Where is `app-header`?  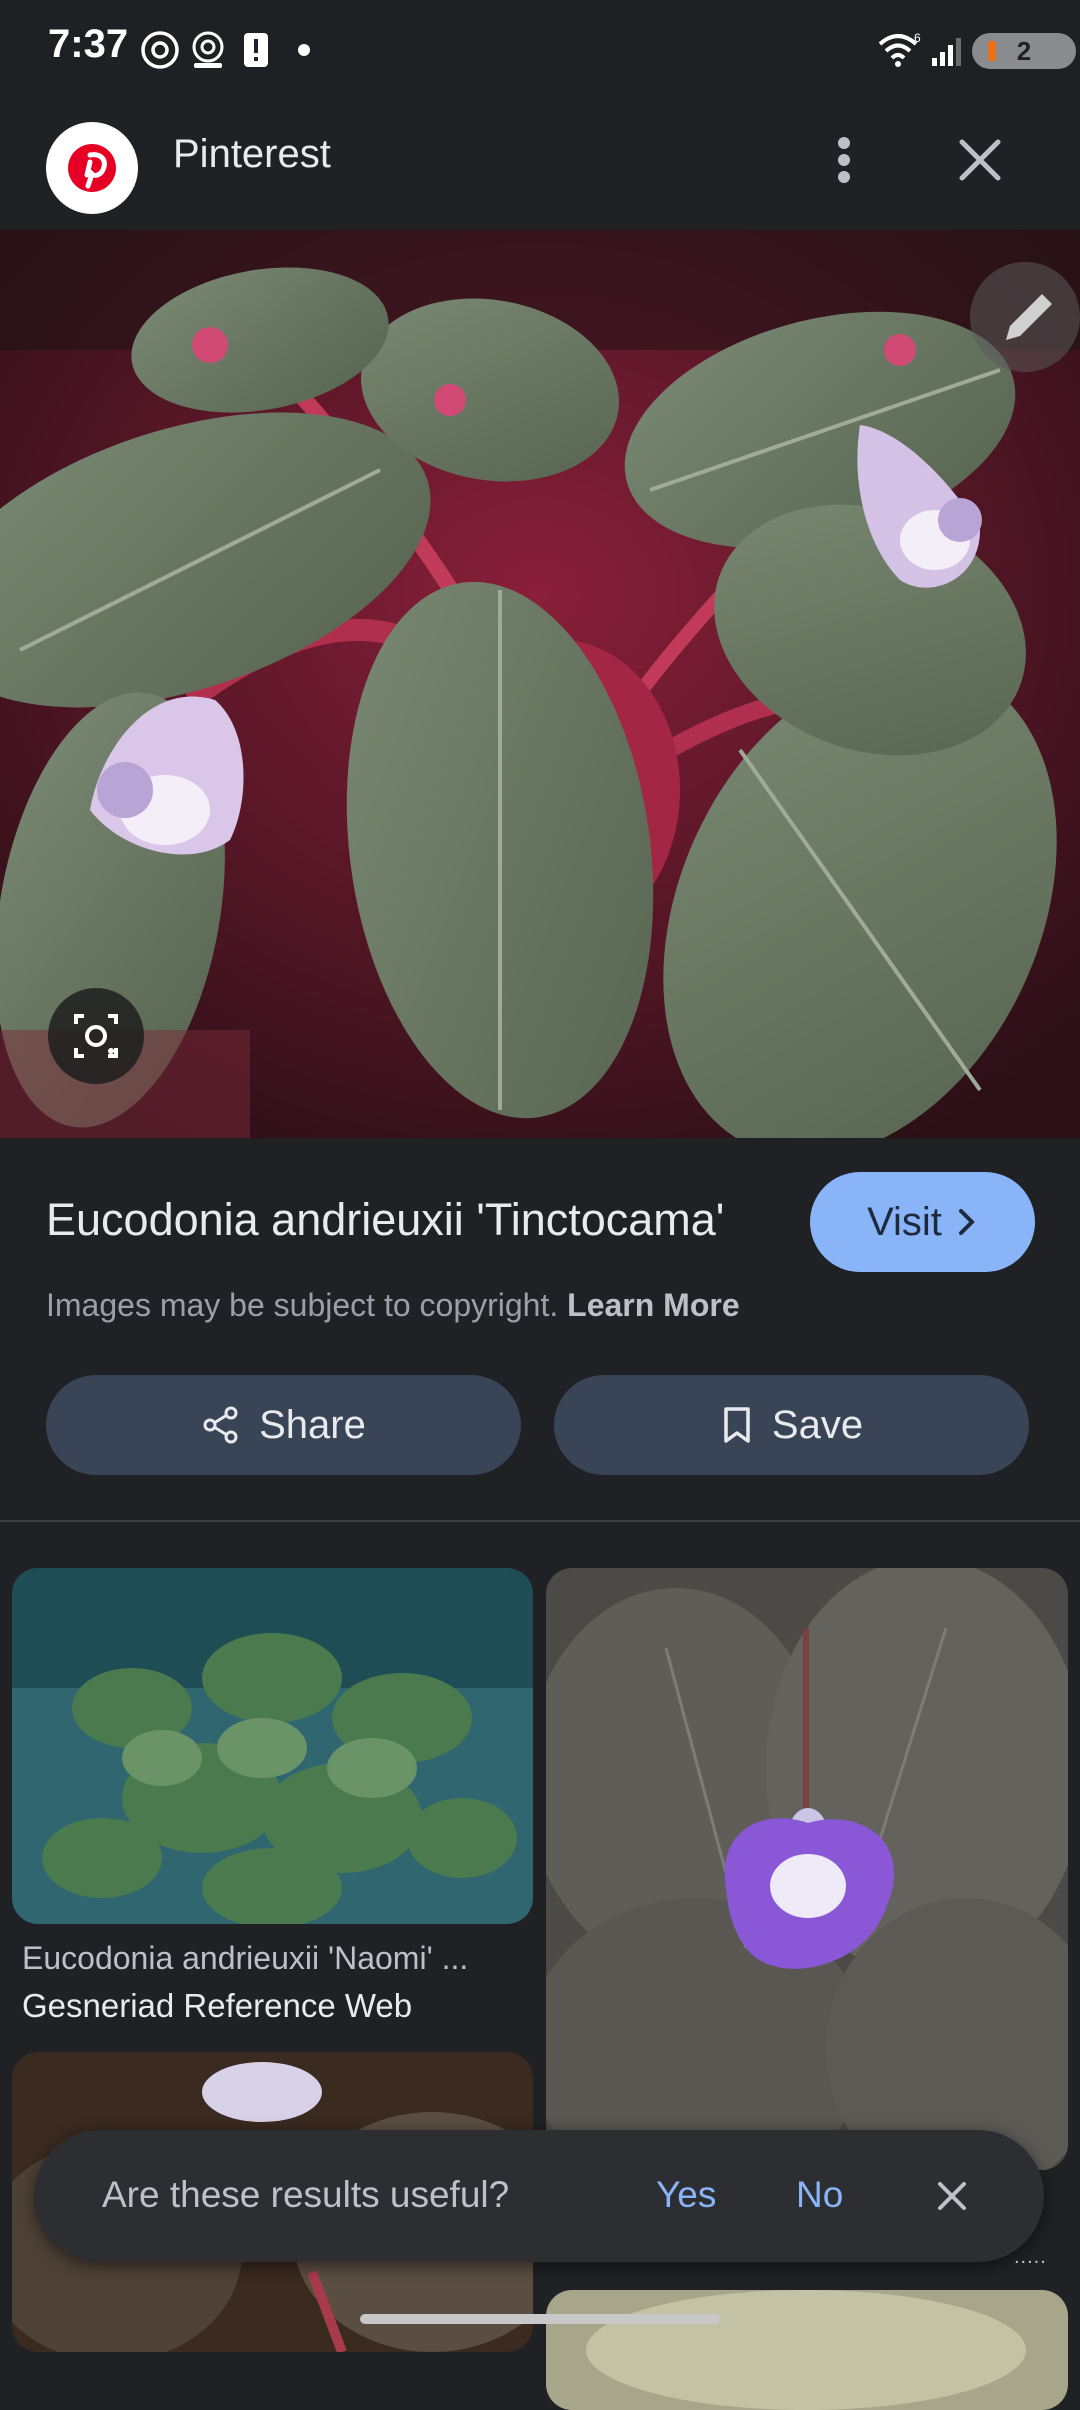 app-header is located at coordinates (540, 165).